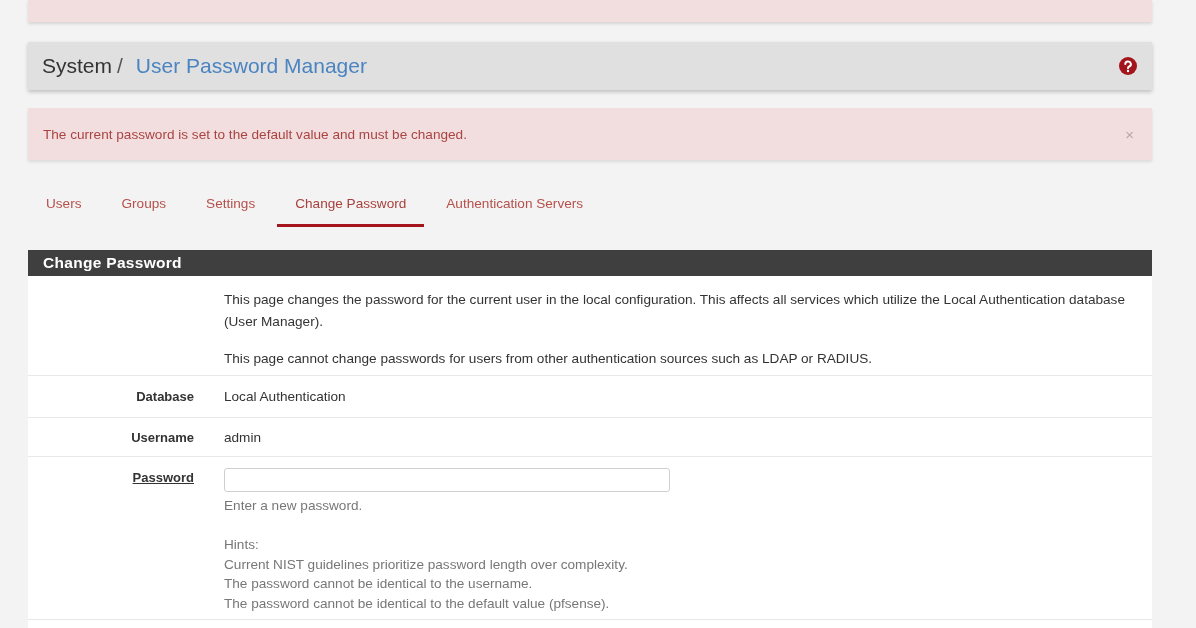 Image resolution: width=1196 pixels, height=628 pixels. What do you see at coordinates (144, 205) in the screenshot?
I see `tab: Groups` at bounding box center [144, 205].